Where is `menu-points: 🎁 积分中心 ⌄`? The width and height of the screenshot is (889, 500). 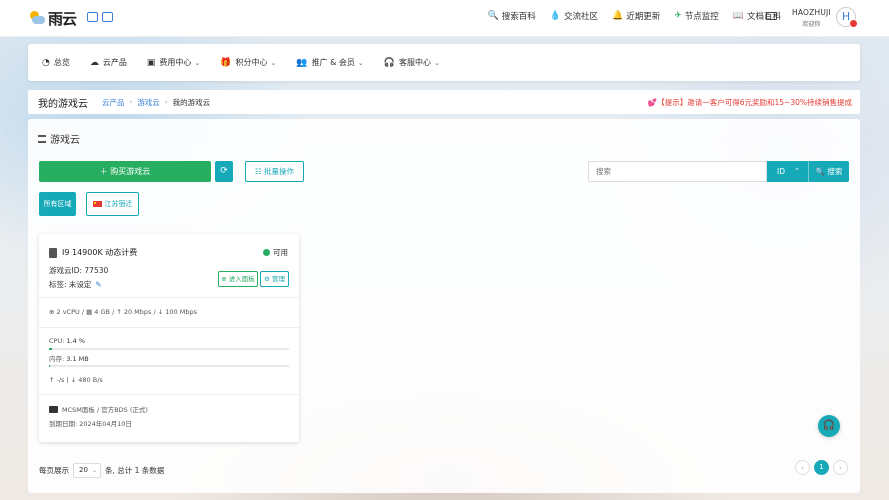 menu-points: 🎁 积分中心 ⌄ is located at coordinates (248, 62).